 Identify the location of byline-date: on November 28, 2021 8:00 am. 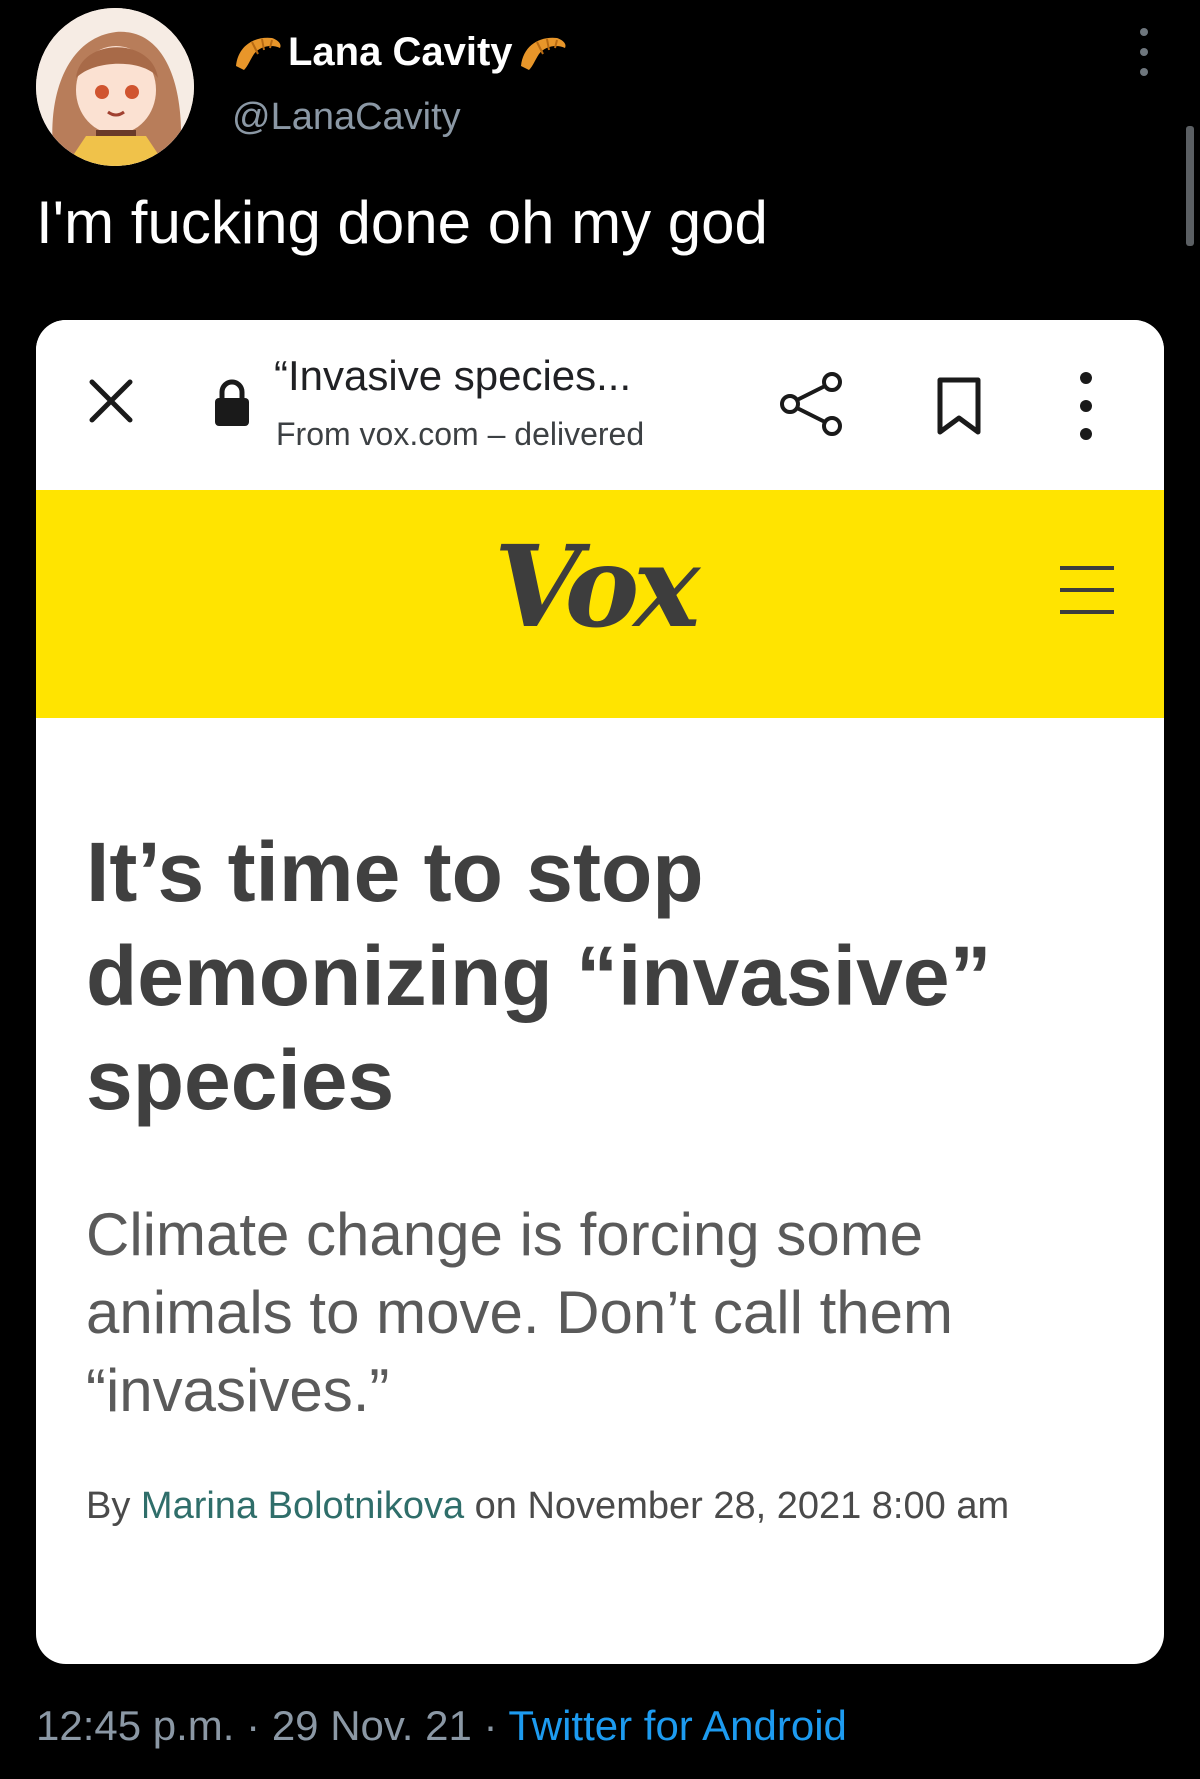
(742, 1506).